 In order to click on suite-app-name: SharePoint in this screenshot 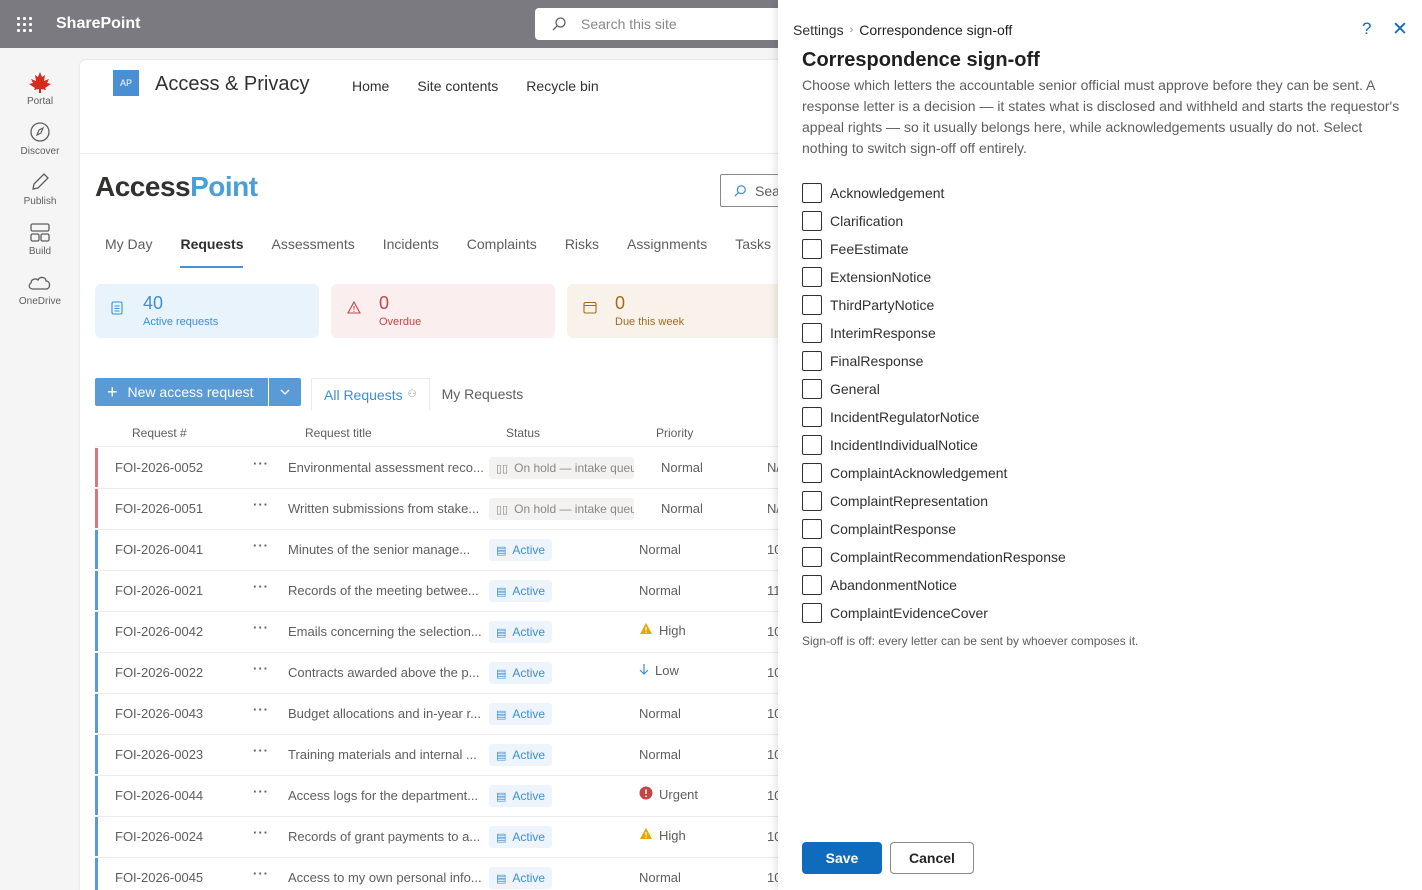, I will do `click(98, 24)`.